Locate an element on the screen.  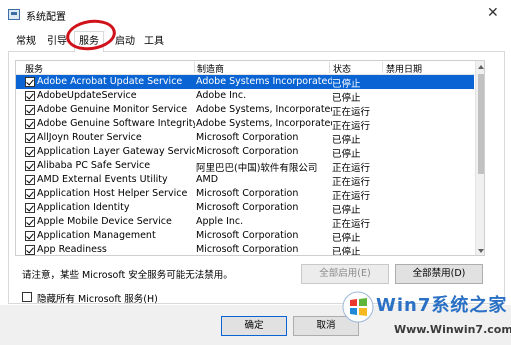
service-name: Alibaba PC Safe Service is located at coordinates (94, 165).